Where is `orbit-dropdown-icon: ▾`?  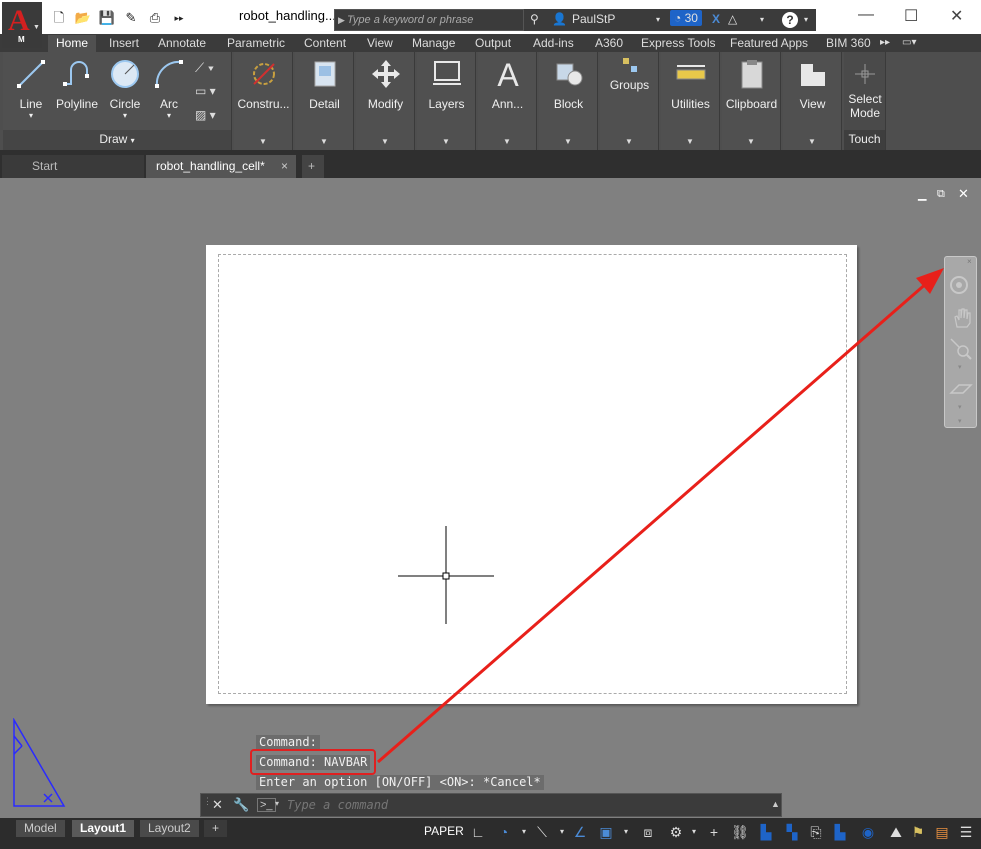
orbit-dropdown-icon: ▾ is located at coordinates (960, 407).